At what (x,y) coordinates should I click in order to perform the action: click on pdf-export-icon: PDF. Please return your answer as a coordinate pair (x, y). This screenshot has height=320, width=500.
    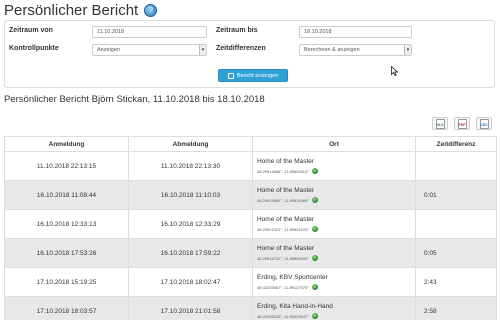
    Looking at the image, I should click on (462, 123).